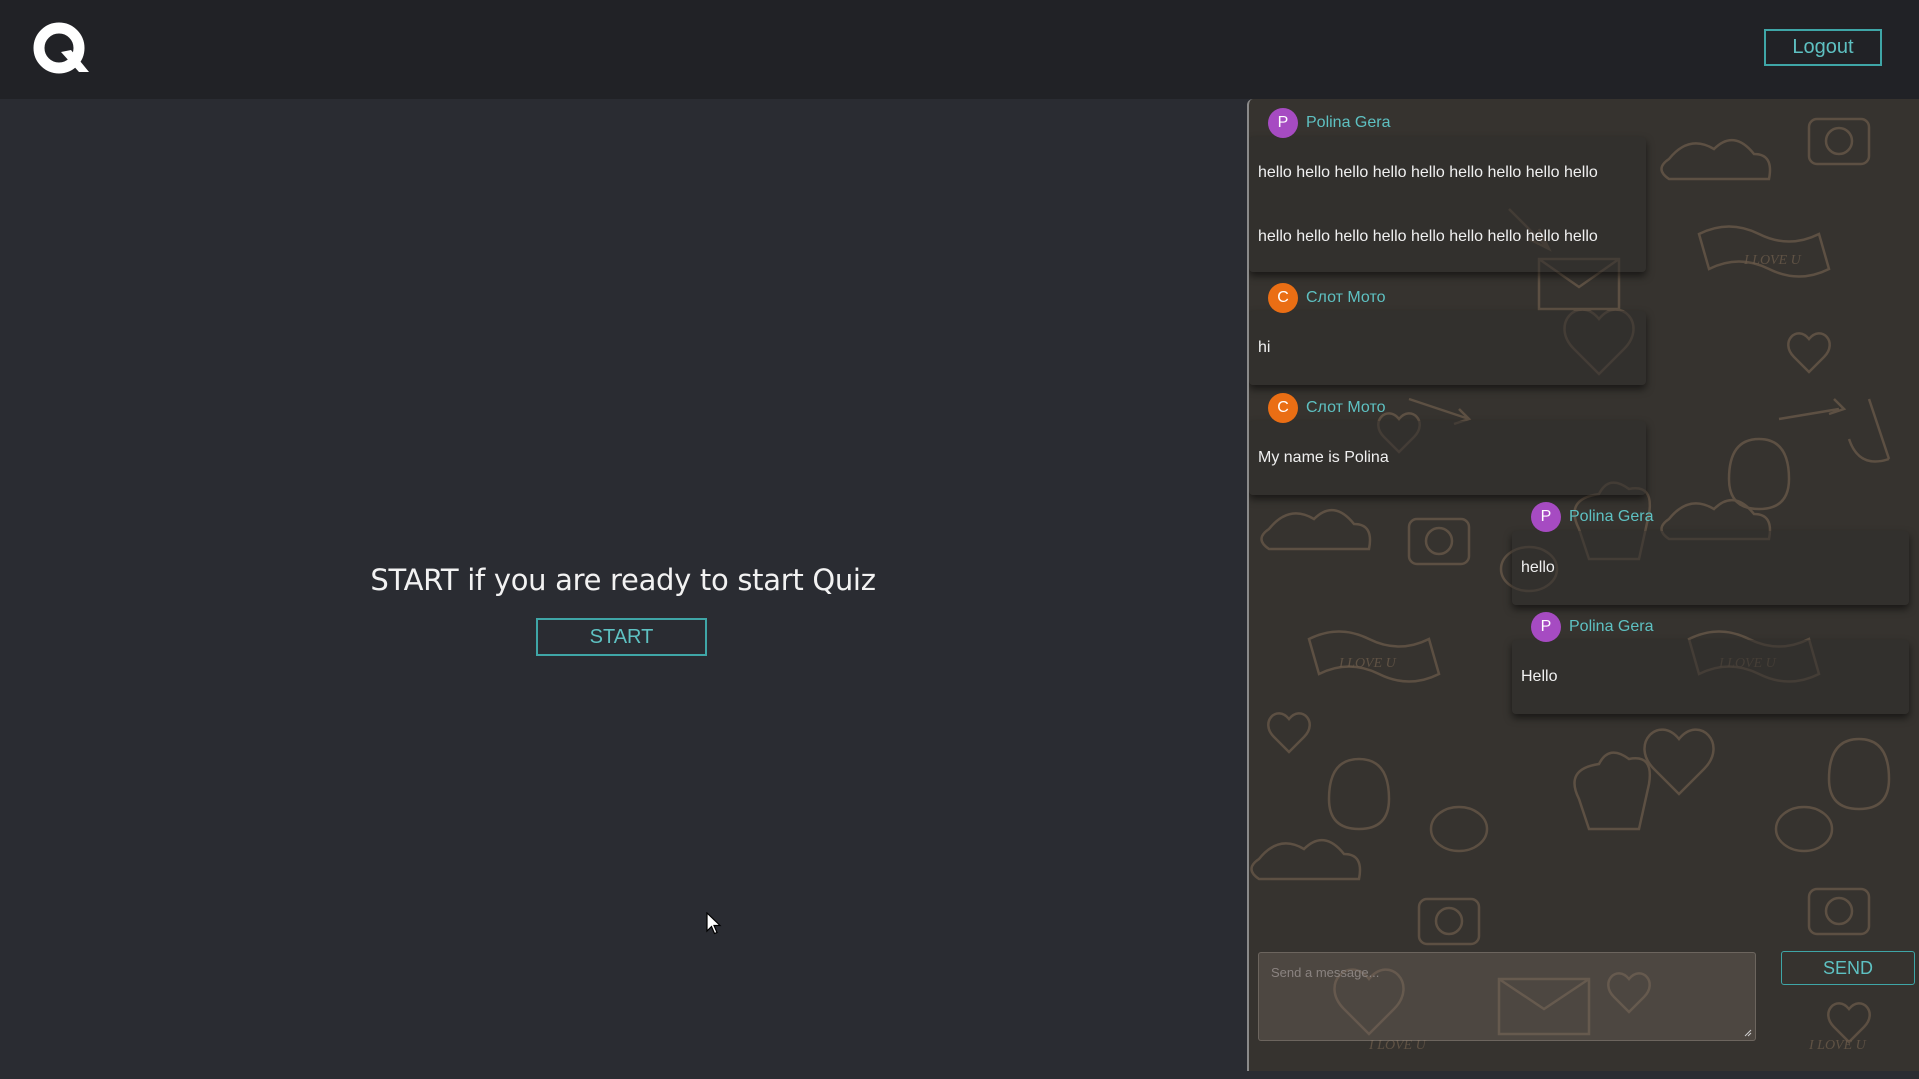 This screenshot has width=1919, height=1079. Describe the element at coordinates (1848, 968) in the screenshot. I see `send-button: SEND` at that location.